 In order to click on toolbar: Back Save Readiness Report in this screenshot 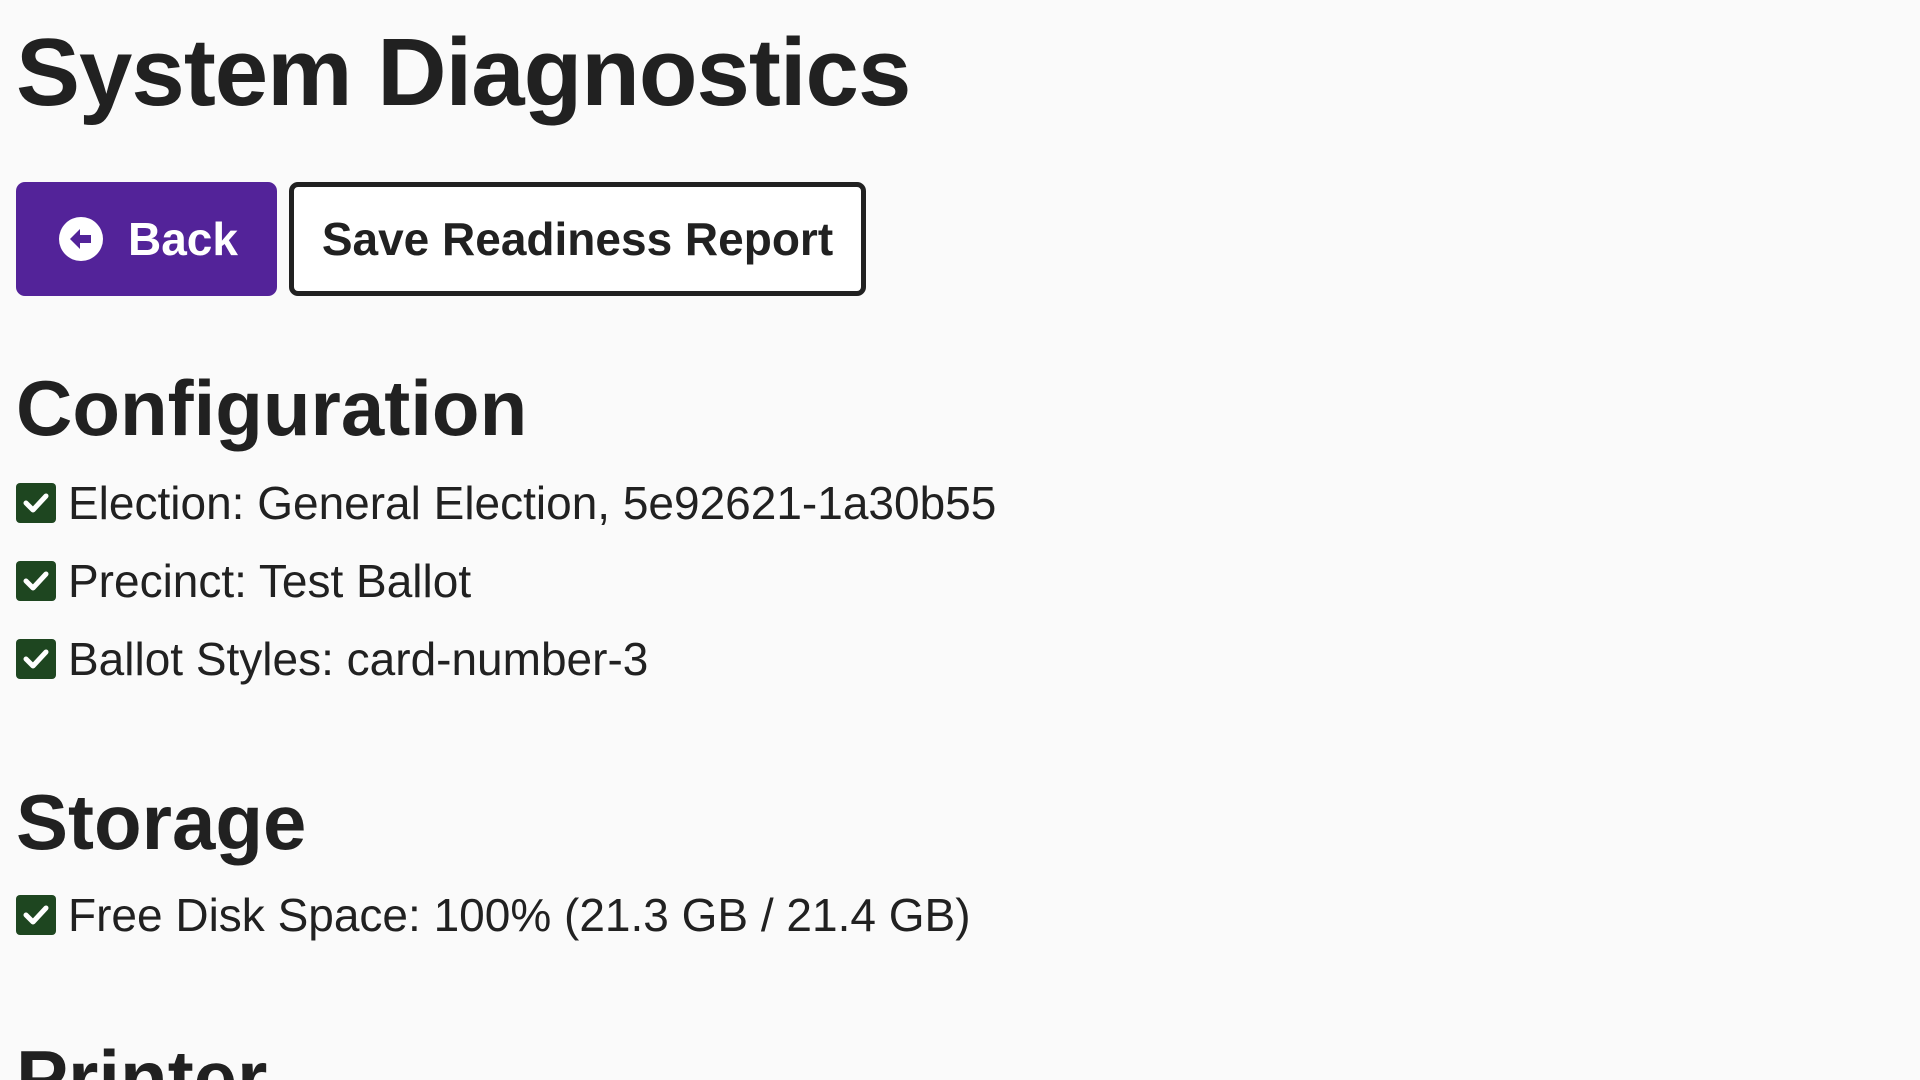, I will do `click(441, 239)`.